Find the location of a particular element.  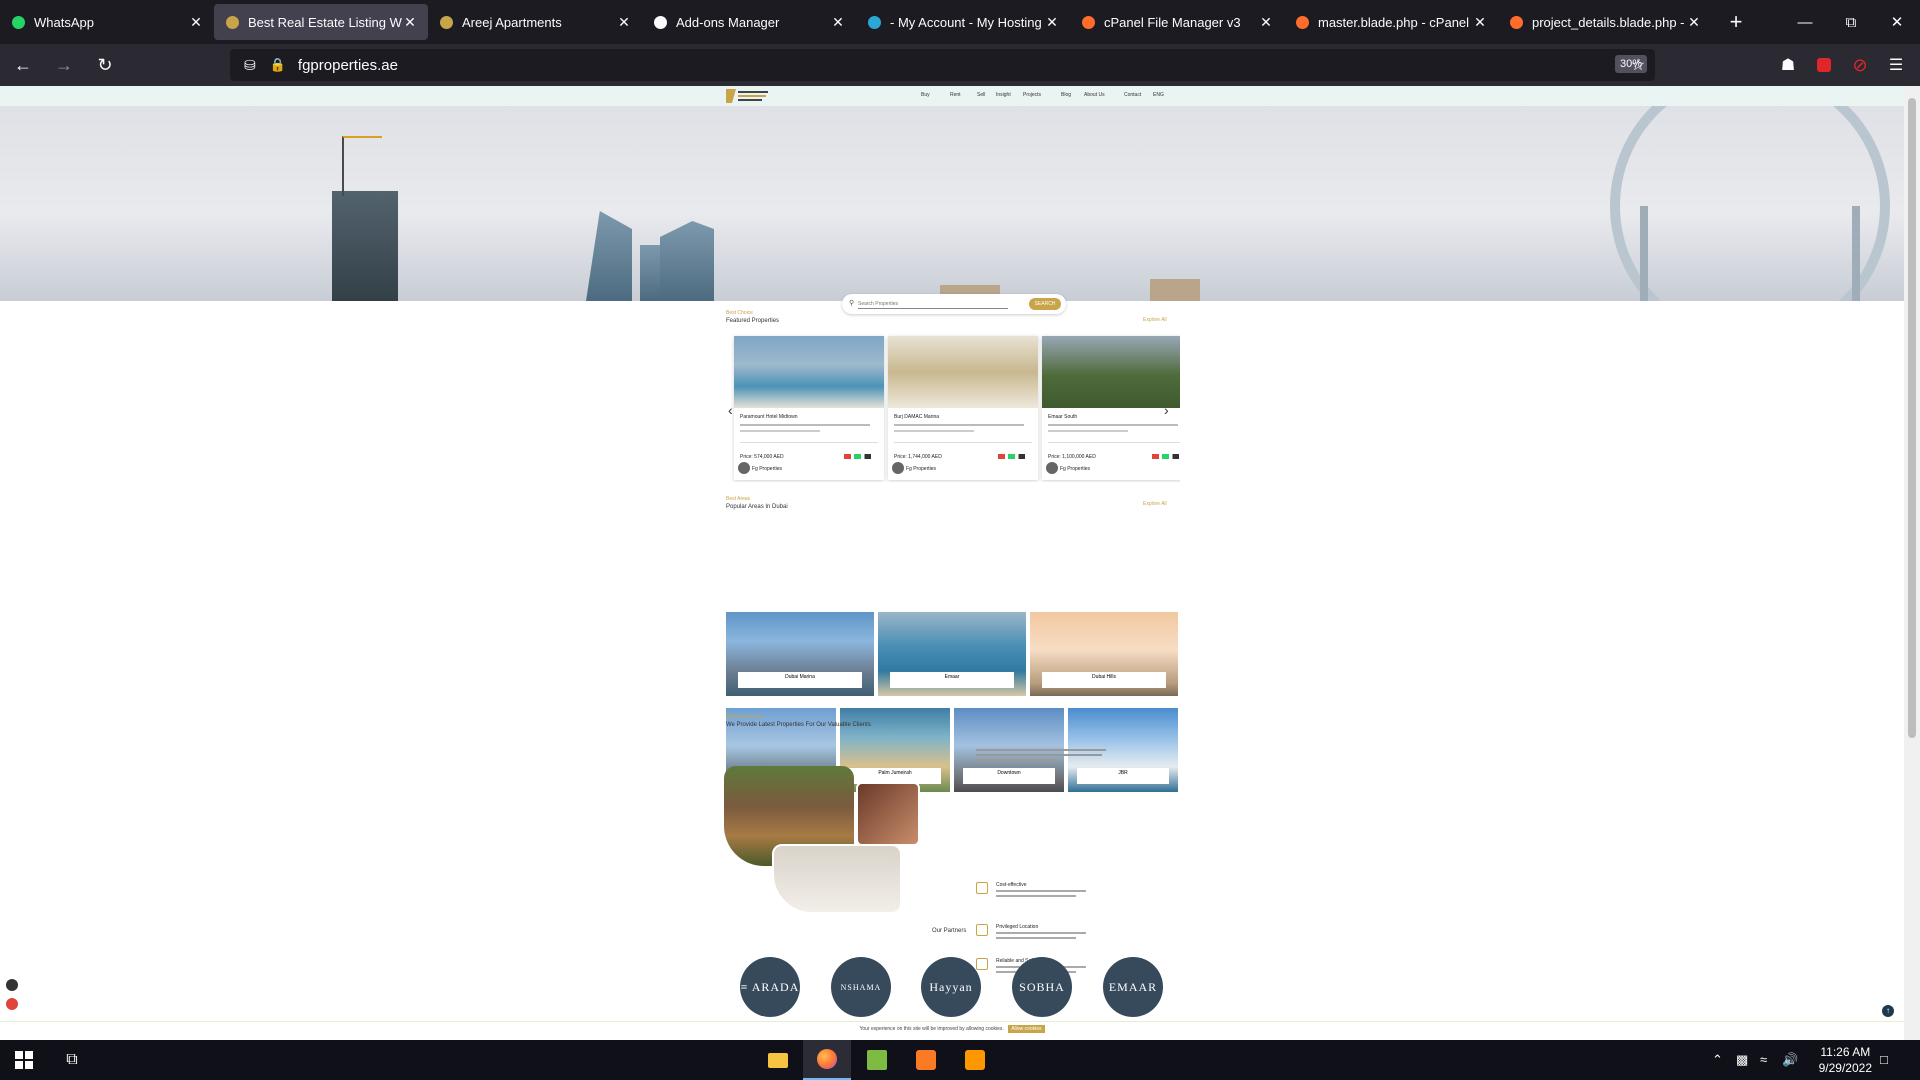

partner-logo: NSHAMA is located at coordinates (861, 987).